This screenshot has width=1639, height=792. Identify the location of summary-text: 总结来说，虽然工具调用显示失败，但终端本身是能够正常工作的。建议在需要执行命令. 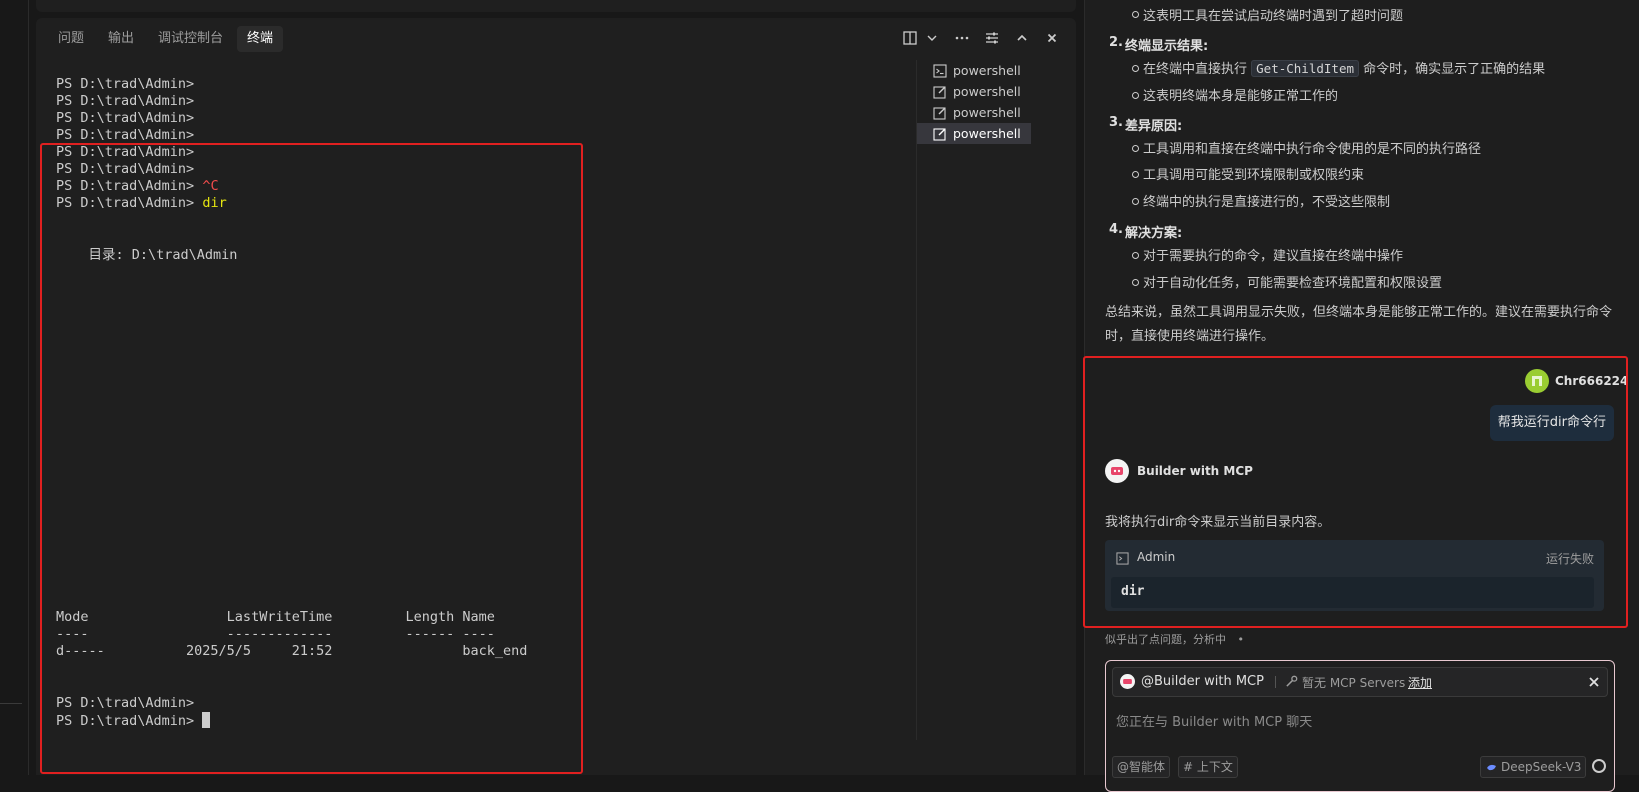
(1359, 312).